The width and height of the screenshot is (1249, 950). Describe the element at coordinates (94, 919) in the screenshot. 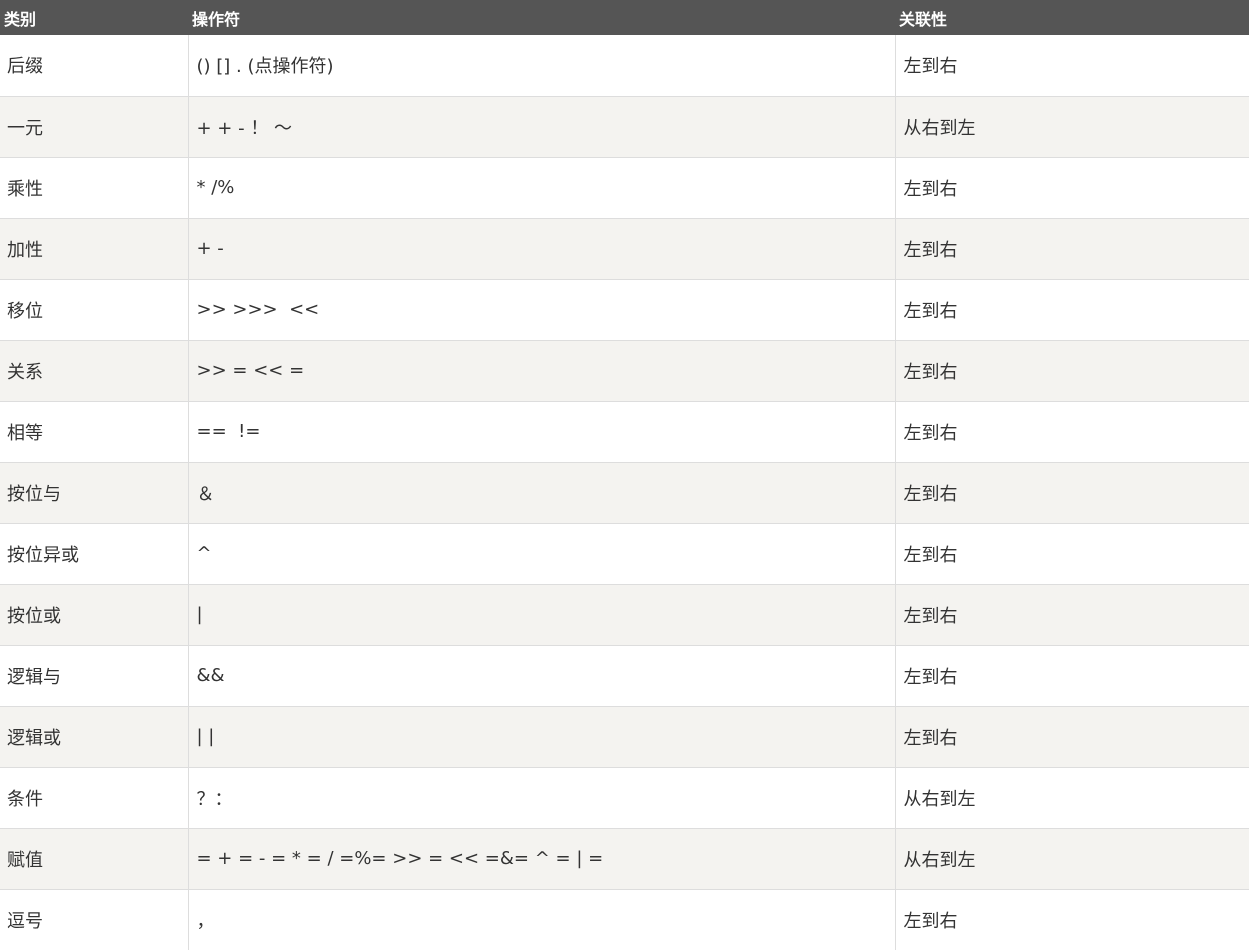

I see `cell-category: 逗号` at that location.